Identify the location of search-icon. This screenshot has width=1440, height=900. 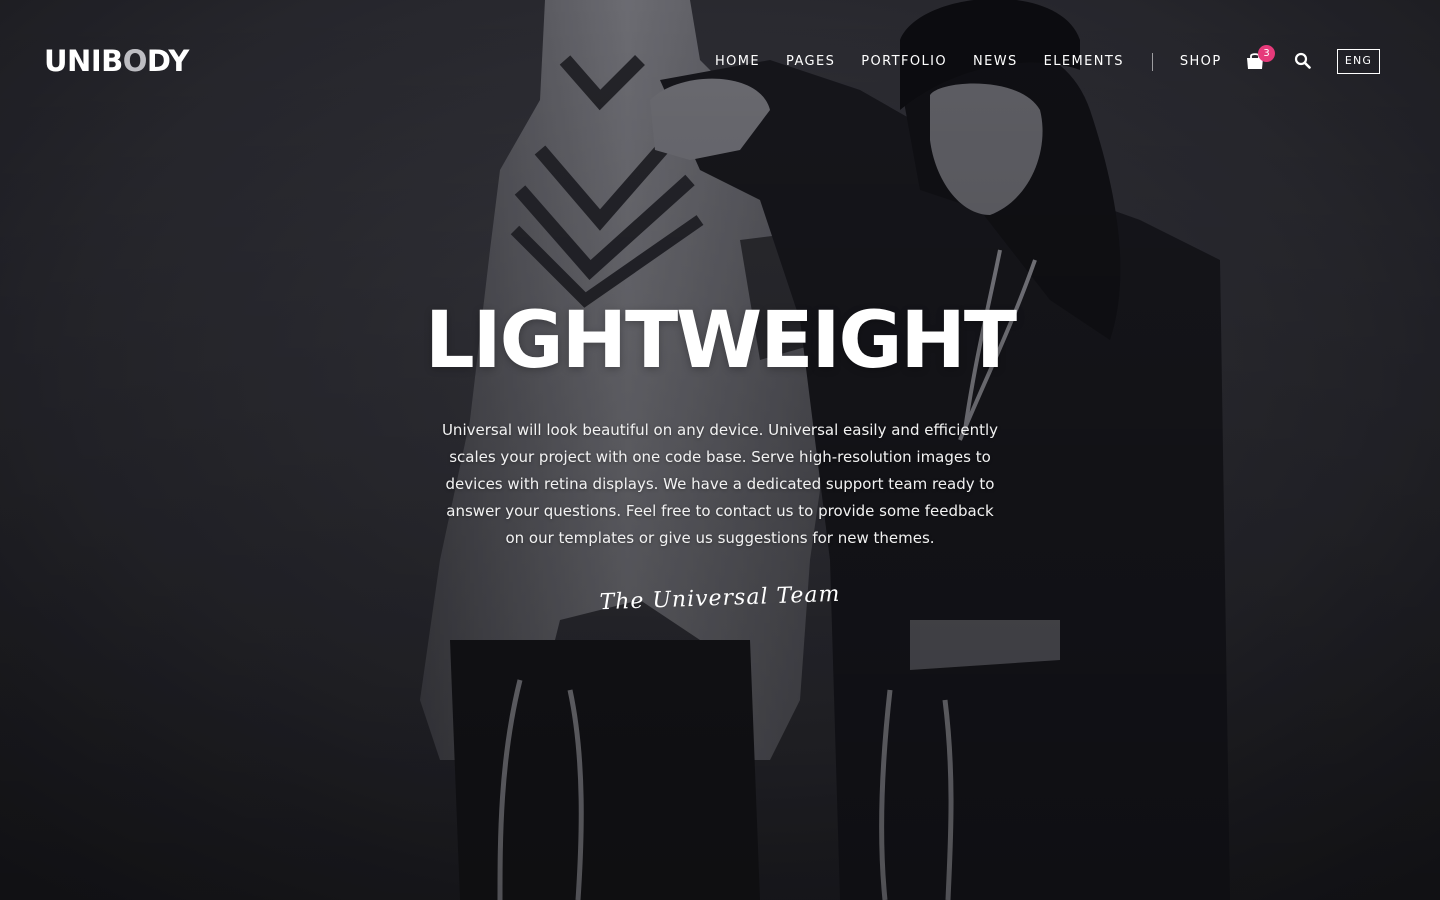
(1302, 60).